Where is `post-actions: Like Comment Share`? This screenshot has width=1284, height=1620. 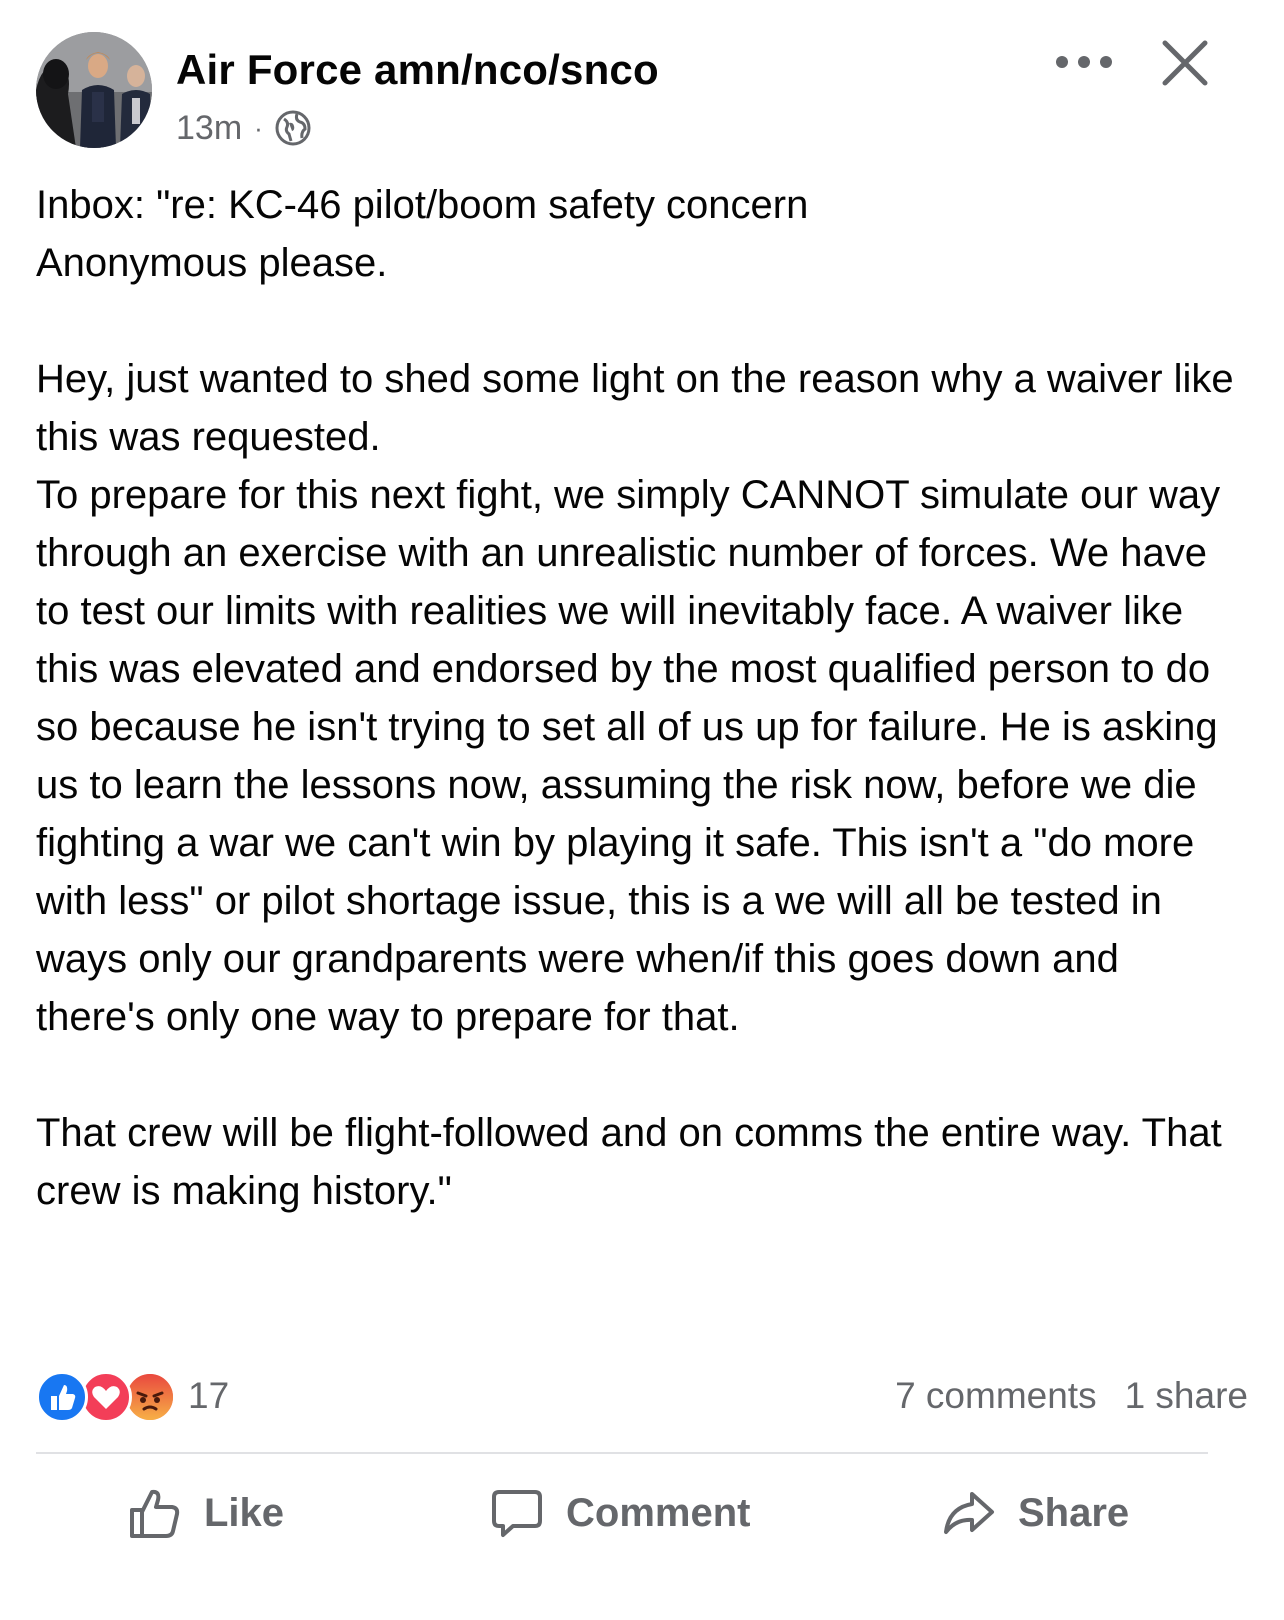
post-actions: Like Comment Share is located at coordinates (622, 1513).